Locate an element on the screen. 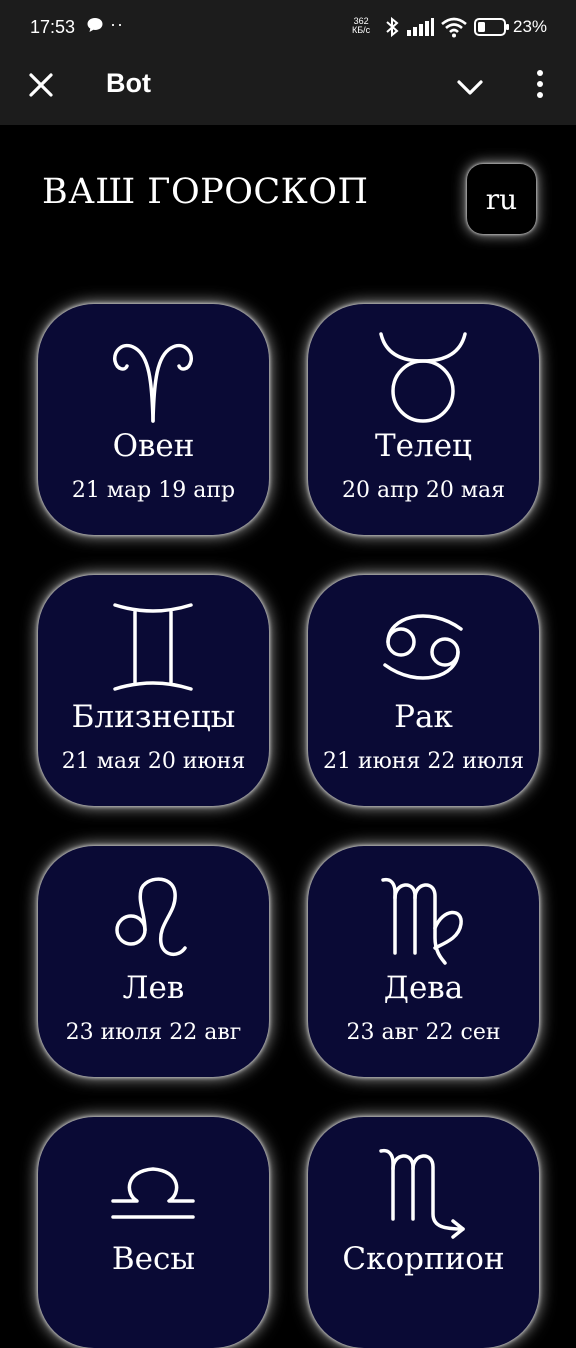 Image resolution: width=576 pixels, height=1348 pixels. sign-dates: 21 июня 22 июля is located at coordinates (423, 761).